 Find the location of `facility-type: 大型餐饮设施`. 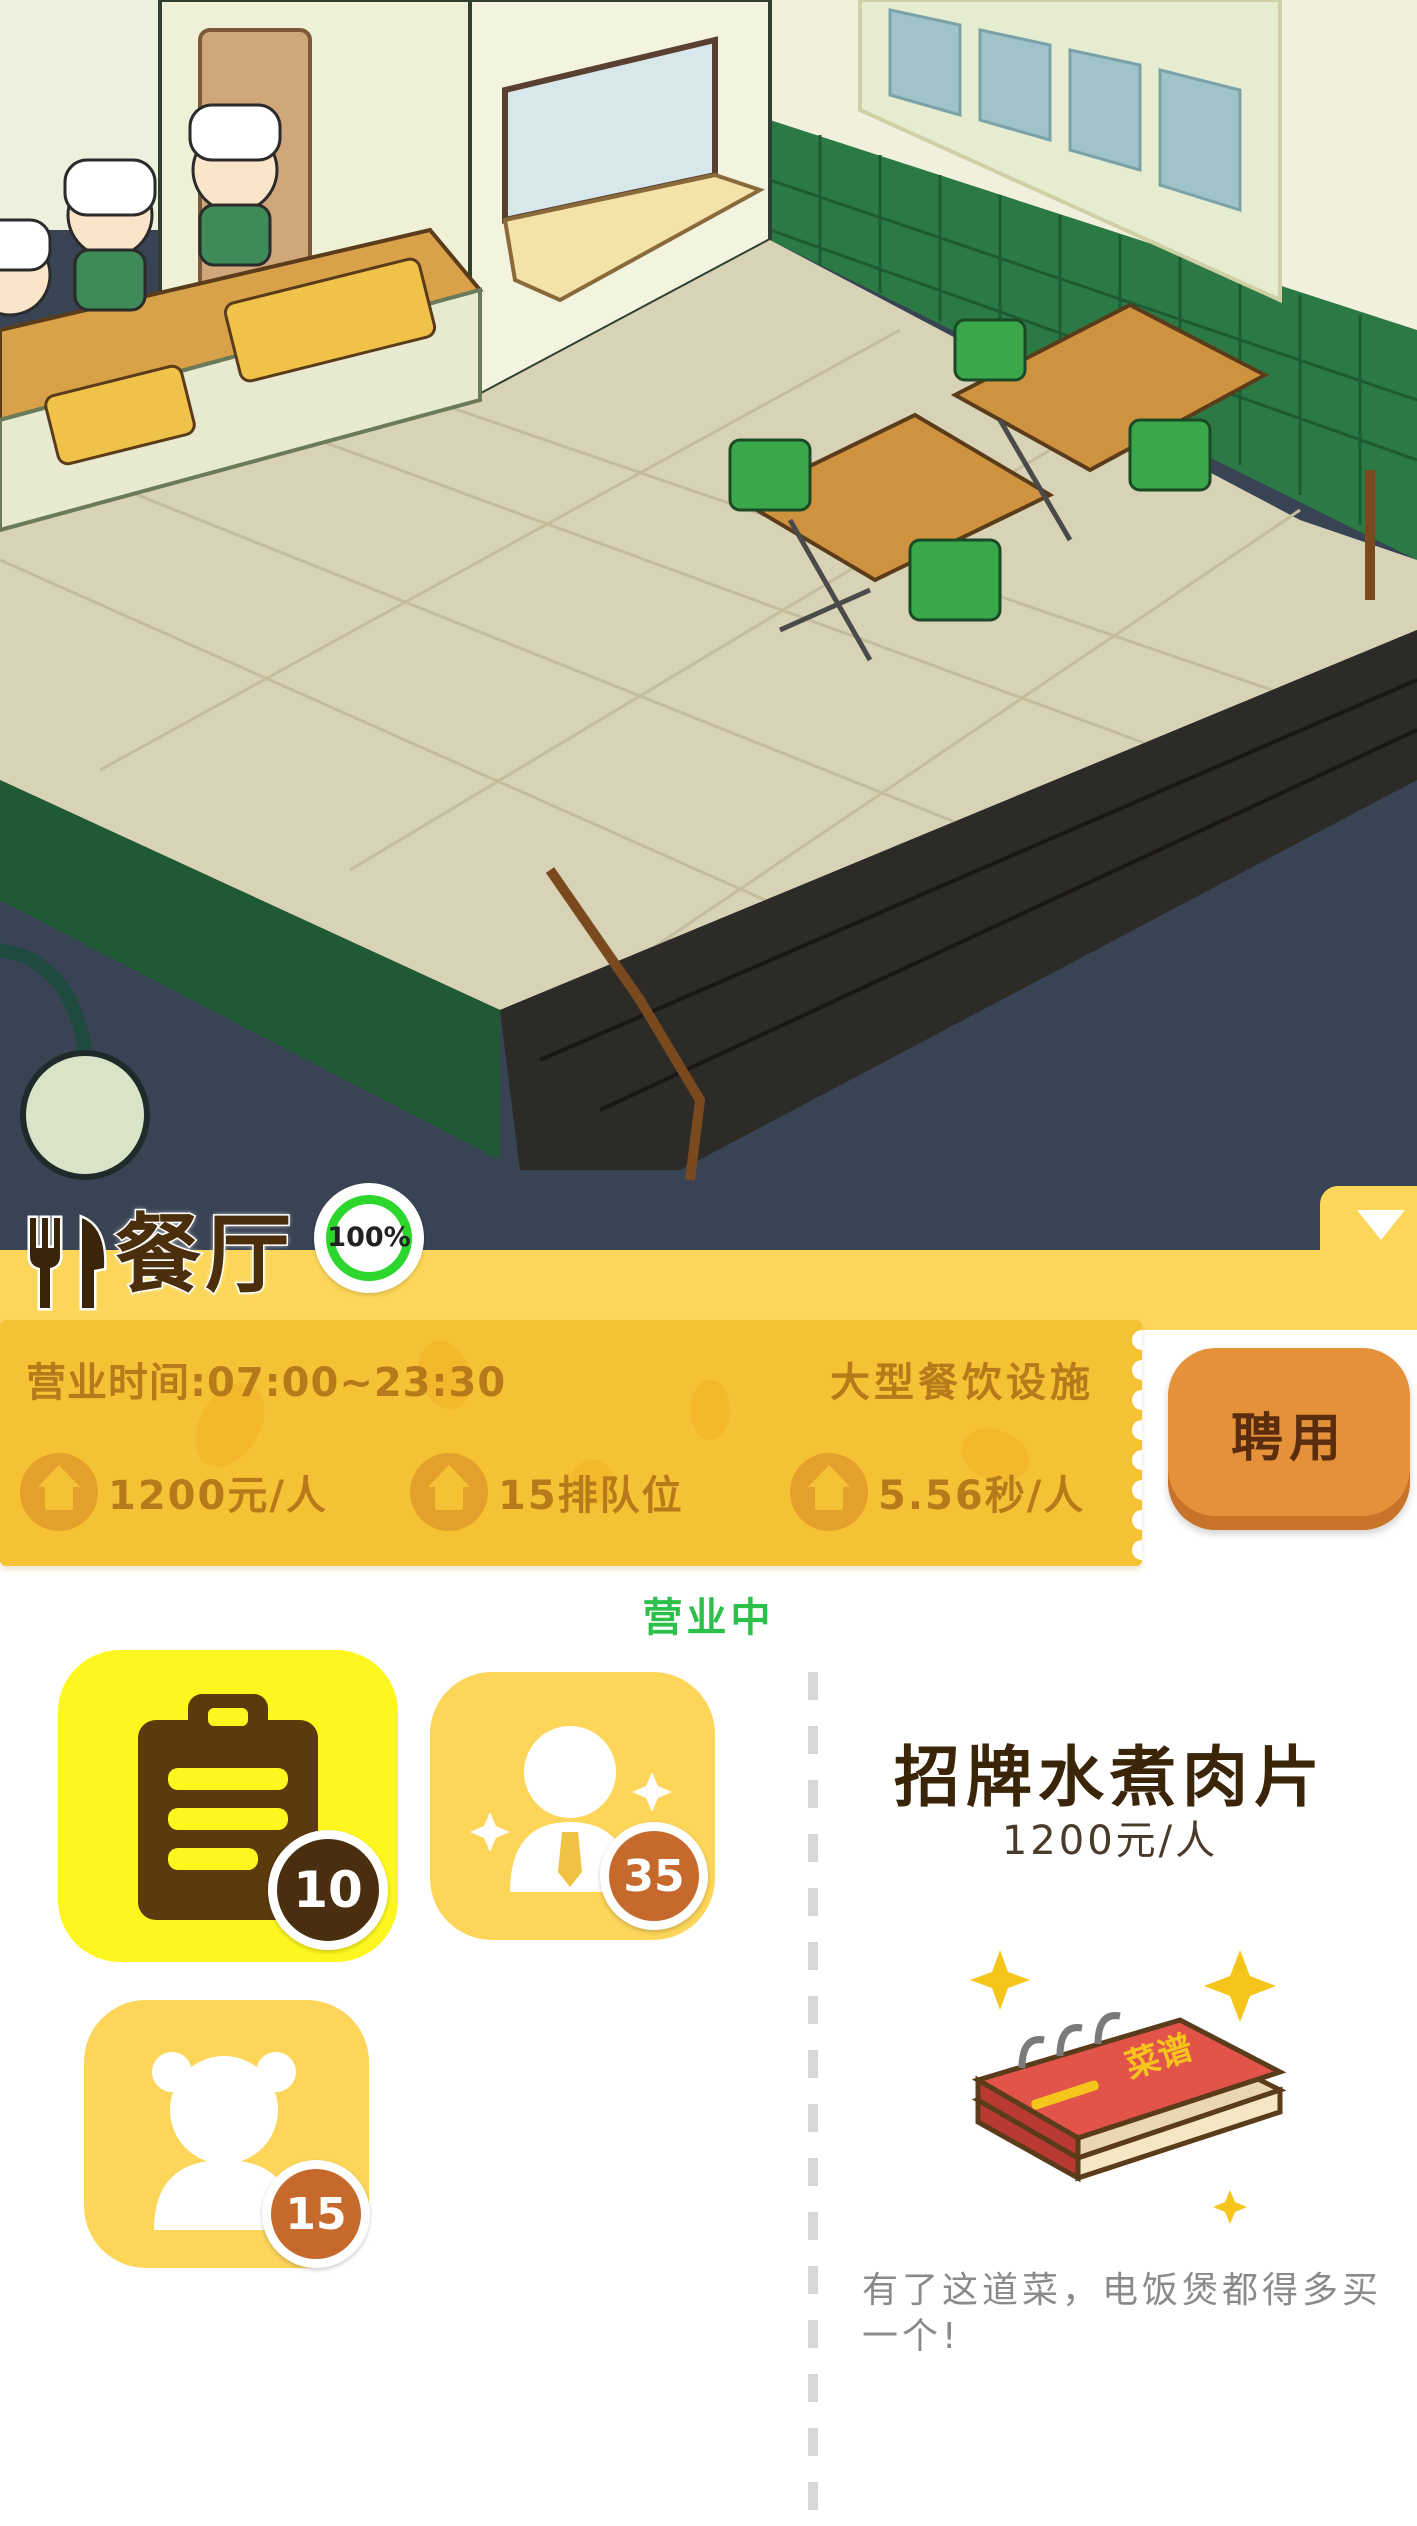

facility-type: 大型餐饮设施 is located at coordinates (962, 1383).